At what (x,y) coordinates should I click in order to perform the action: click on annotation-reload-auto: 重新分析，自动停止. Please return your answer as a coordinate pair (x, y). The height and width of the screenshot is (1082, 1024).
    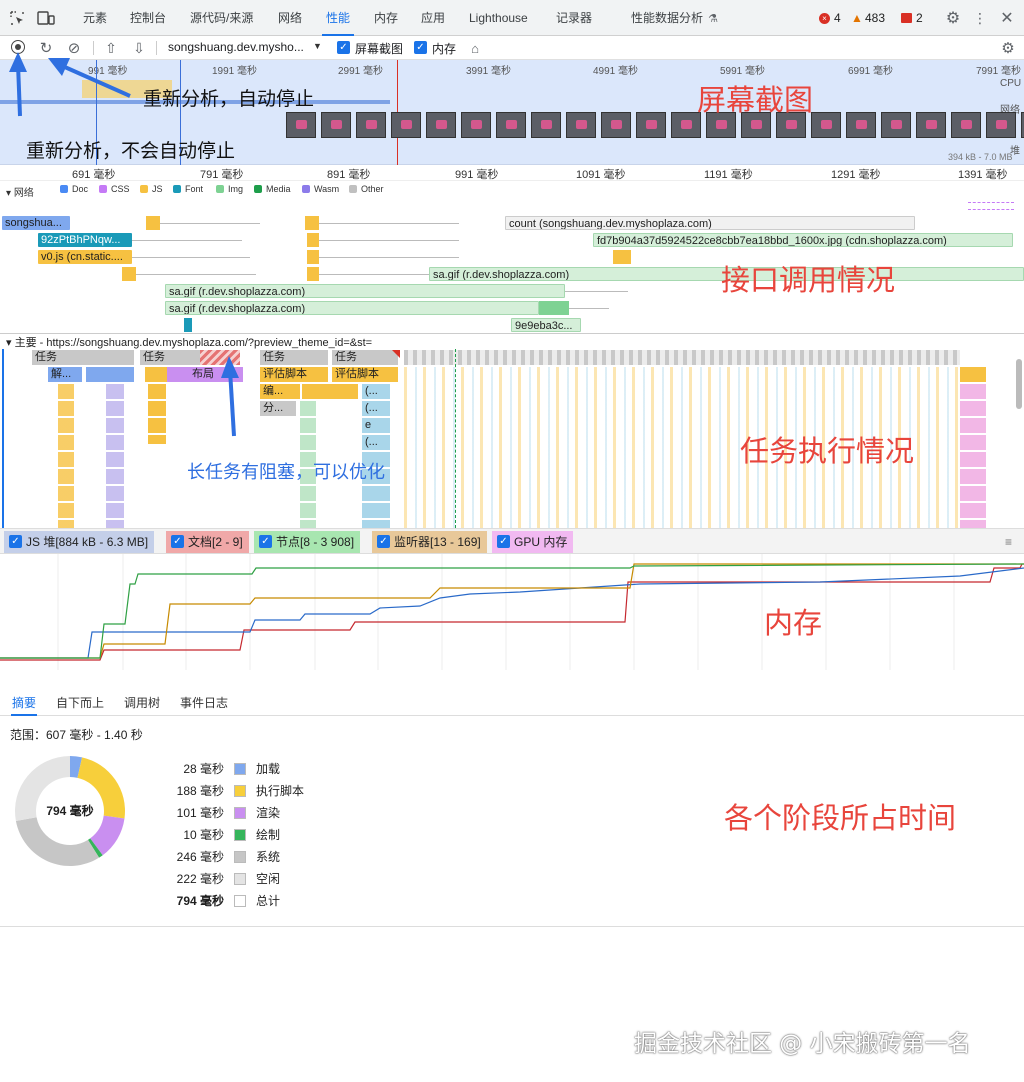
    Looking at the image, I should click on (229, 99).